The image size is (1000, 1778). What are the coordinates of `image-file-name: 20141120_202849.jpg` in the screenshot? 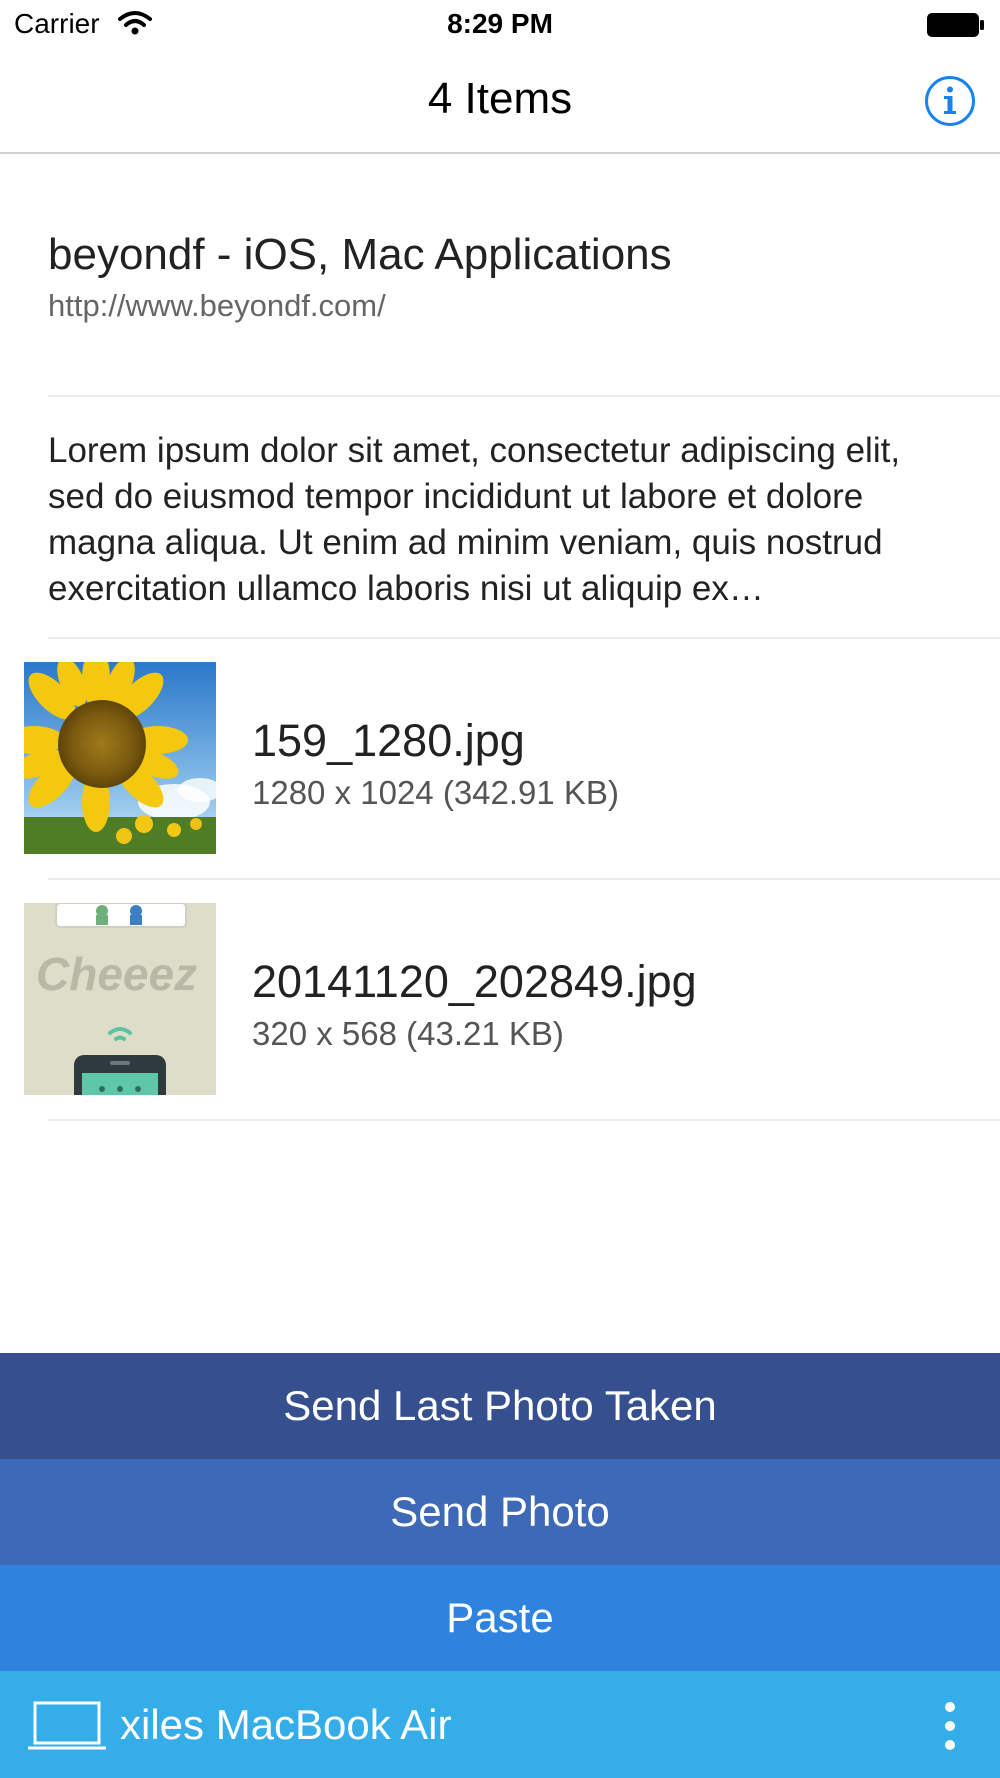 It's located at (474, 981).